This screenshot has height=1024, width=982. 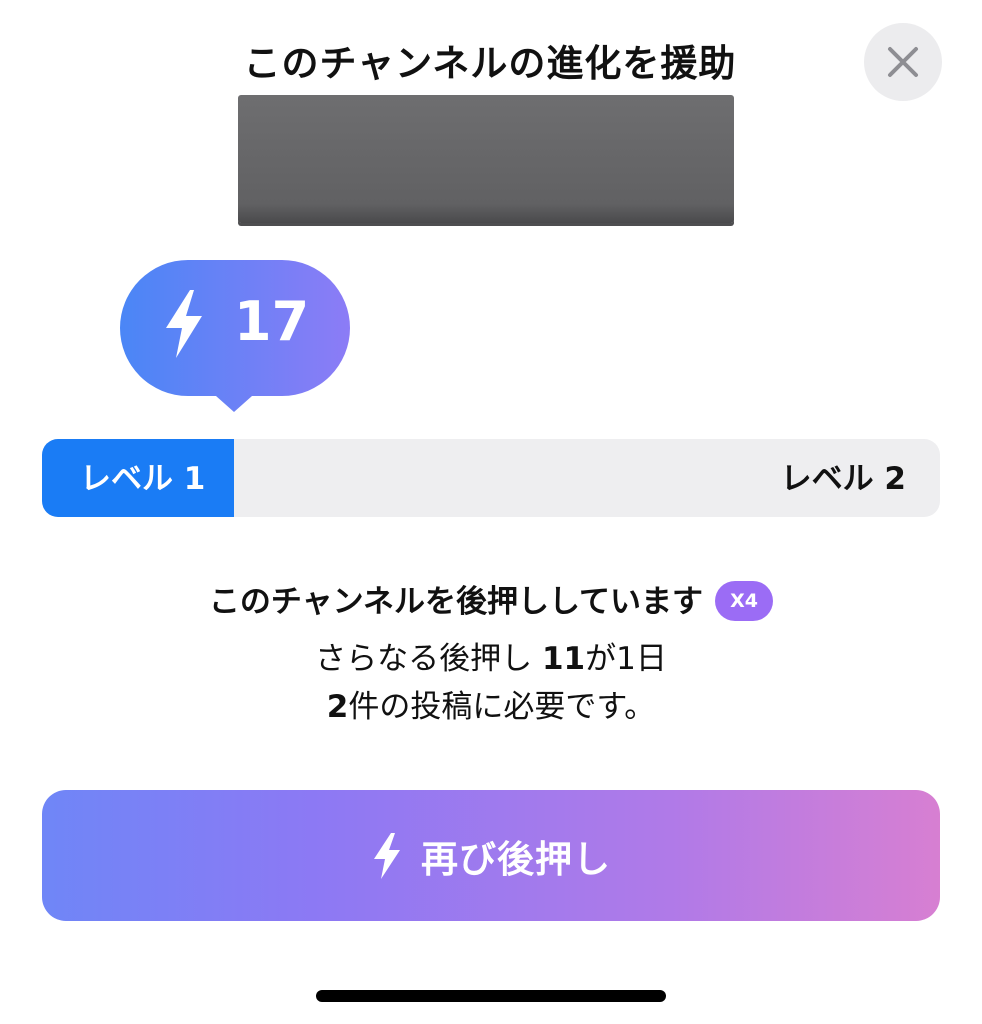 What do you see at coordinates (337, 707) in the screenshot?
I see `requirement-post-count: 2` at bounding box center [337, 707].